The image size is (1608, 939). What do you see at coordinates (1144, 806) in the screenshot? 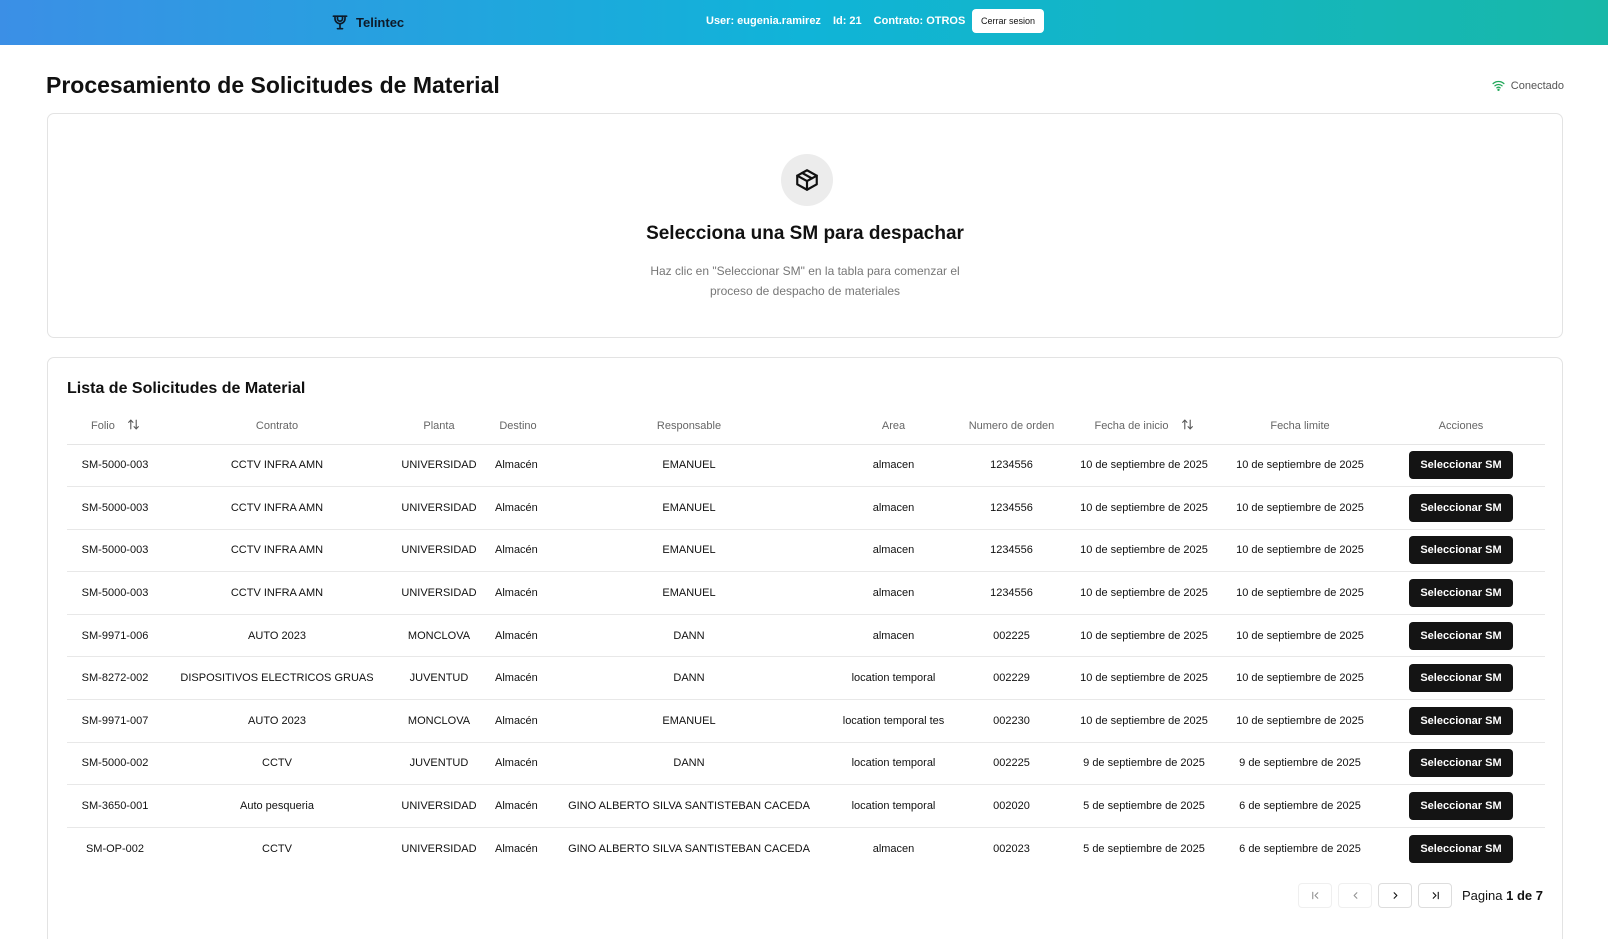
I see `cell-inicio: 5 de septiembre de 2025` at bounding box center [1144, 806].